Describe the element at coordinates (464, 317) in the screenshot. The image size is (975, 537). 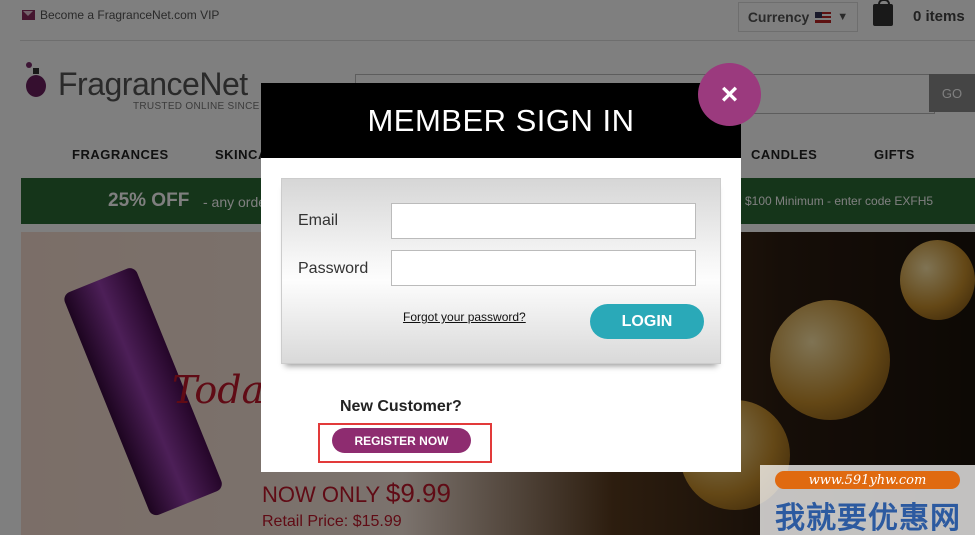
I see `forgot-password-link: Forgot your password?` at that location.